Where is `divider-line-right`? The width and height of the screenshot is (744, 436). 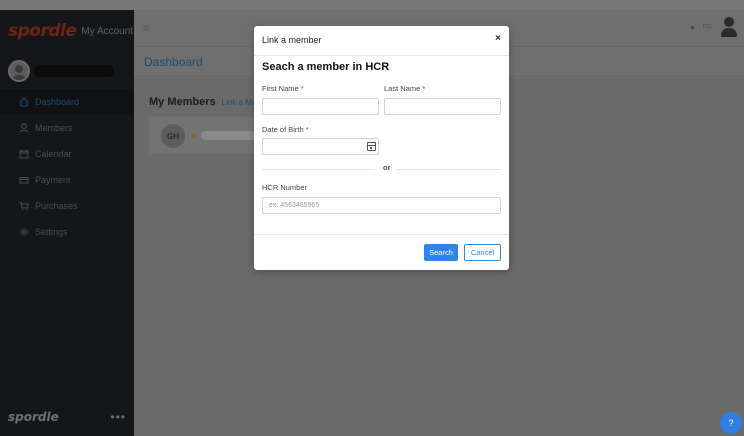
divider-line-right is located at coordinates (448, 169).